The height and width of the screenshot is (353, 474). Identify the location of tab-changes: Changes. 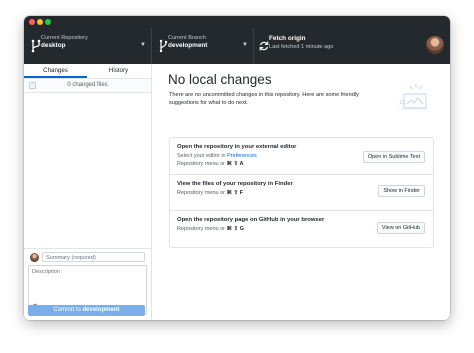
(55, 71).